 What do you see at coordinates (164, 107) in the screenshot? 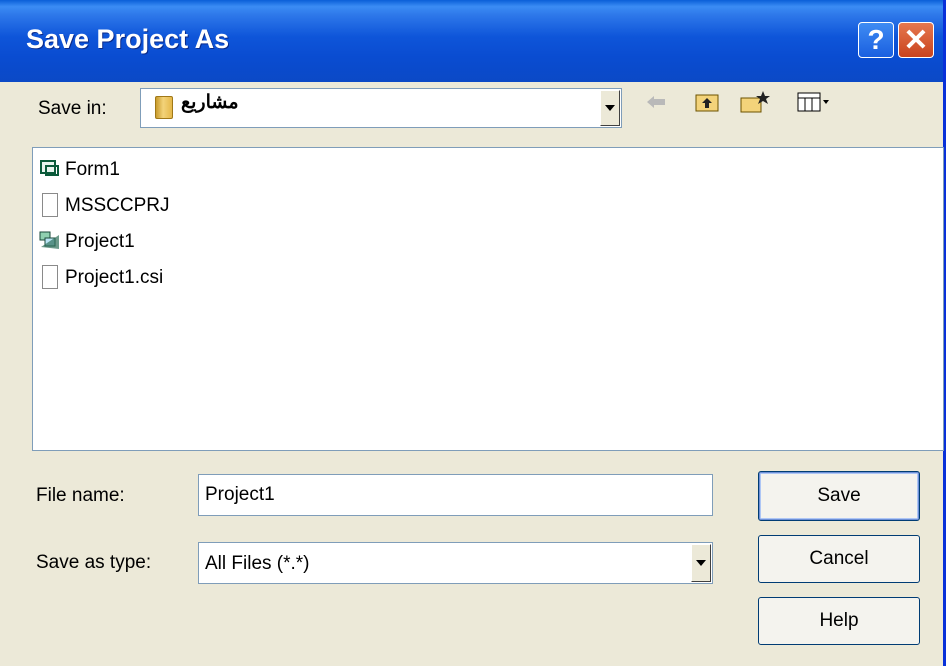
I see `folder-icon` at bounding box center [164, 107].